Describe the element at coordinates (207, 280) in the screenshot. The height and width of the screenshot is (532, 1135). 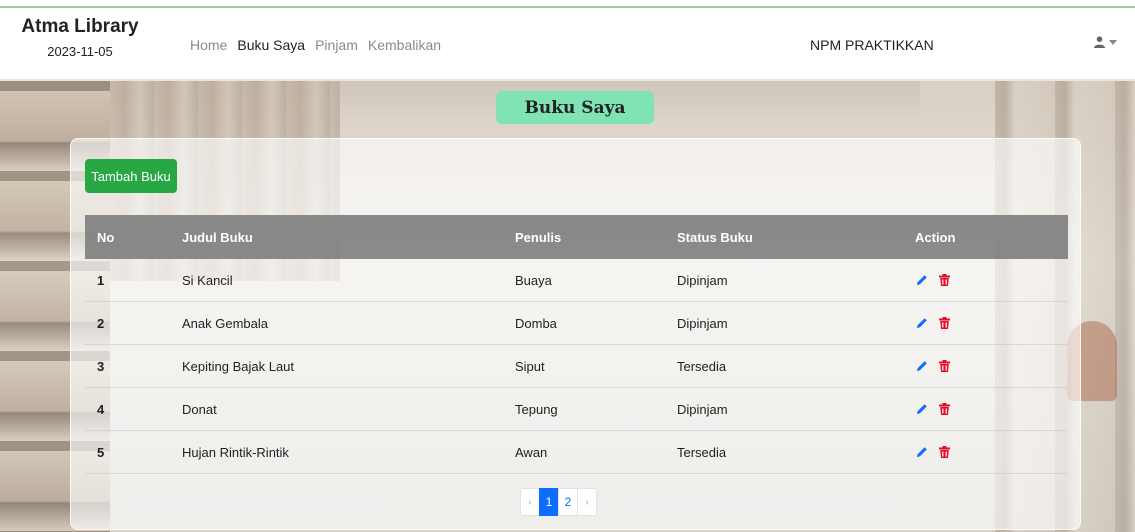
I see `cell-judul: Si Kancil` at that location.